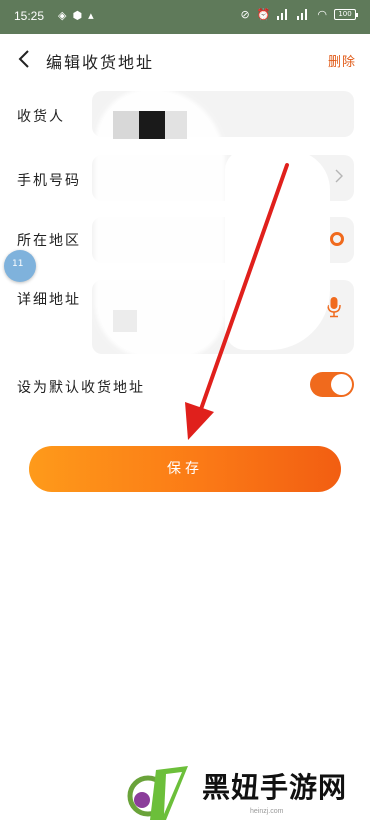 The image size is (370, 822). What do you see at coordinates (303, 14) in the screenshot?
I see `signal-2-icon` at bounding box center [303, 14].